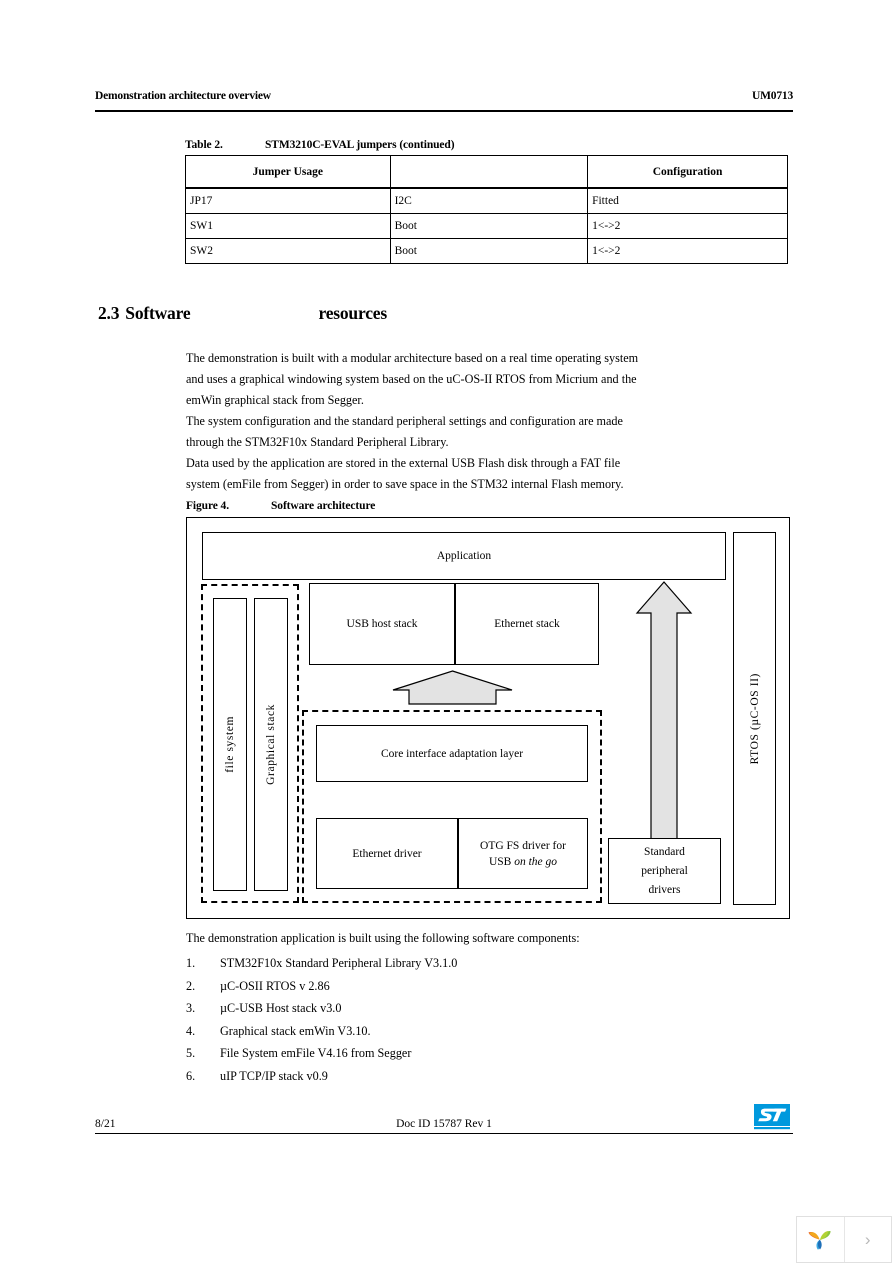 Image resolution: width=892 pixels, height=1263 pixels. What do you see at coordinates (316, 1053) in the screenshot?
I see `list-item-text: File System emFile V4.16 from Segger` at bounding box center [316, 1053].